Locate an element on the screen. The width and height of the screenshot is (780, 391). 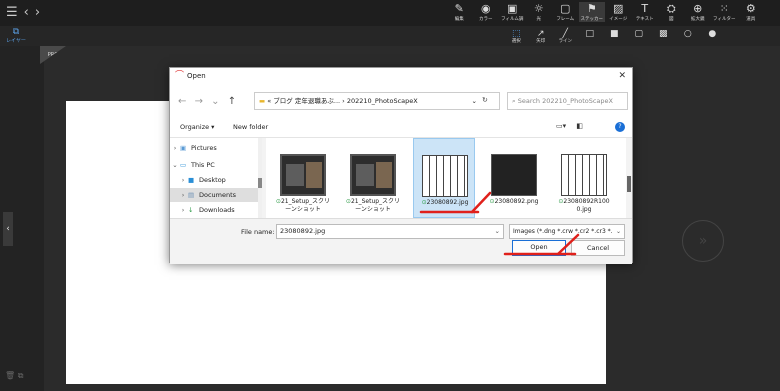
tool-tab-6: ▨ イメージ is located at coordinates (618, 12).